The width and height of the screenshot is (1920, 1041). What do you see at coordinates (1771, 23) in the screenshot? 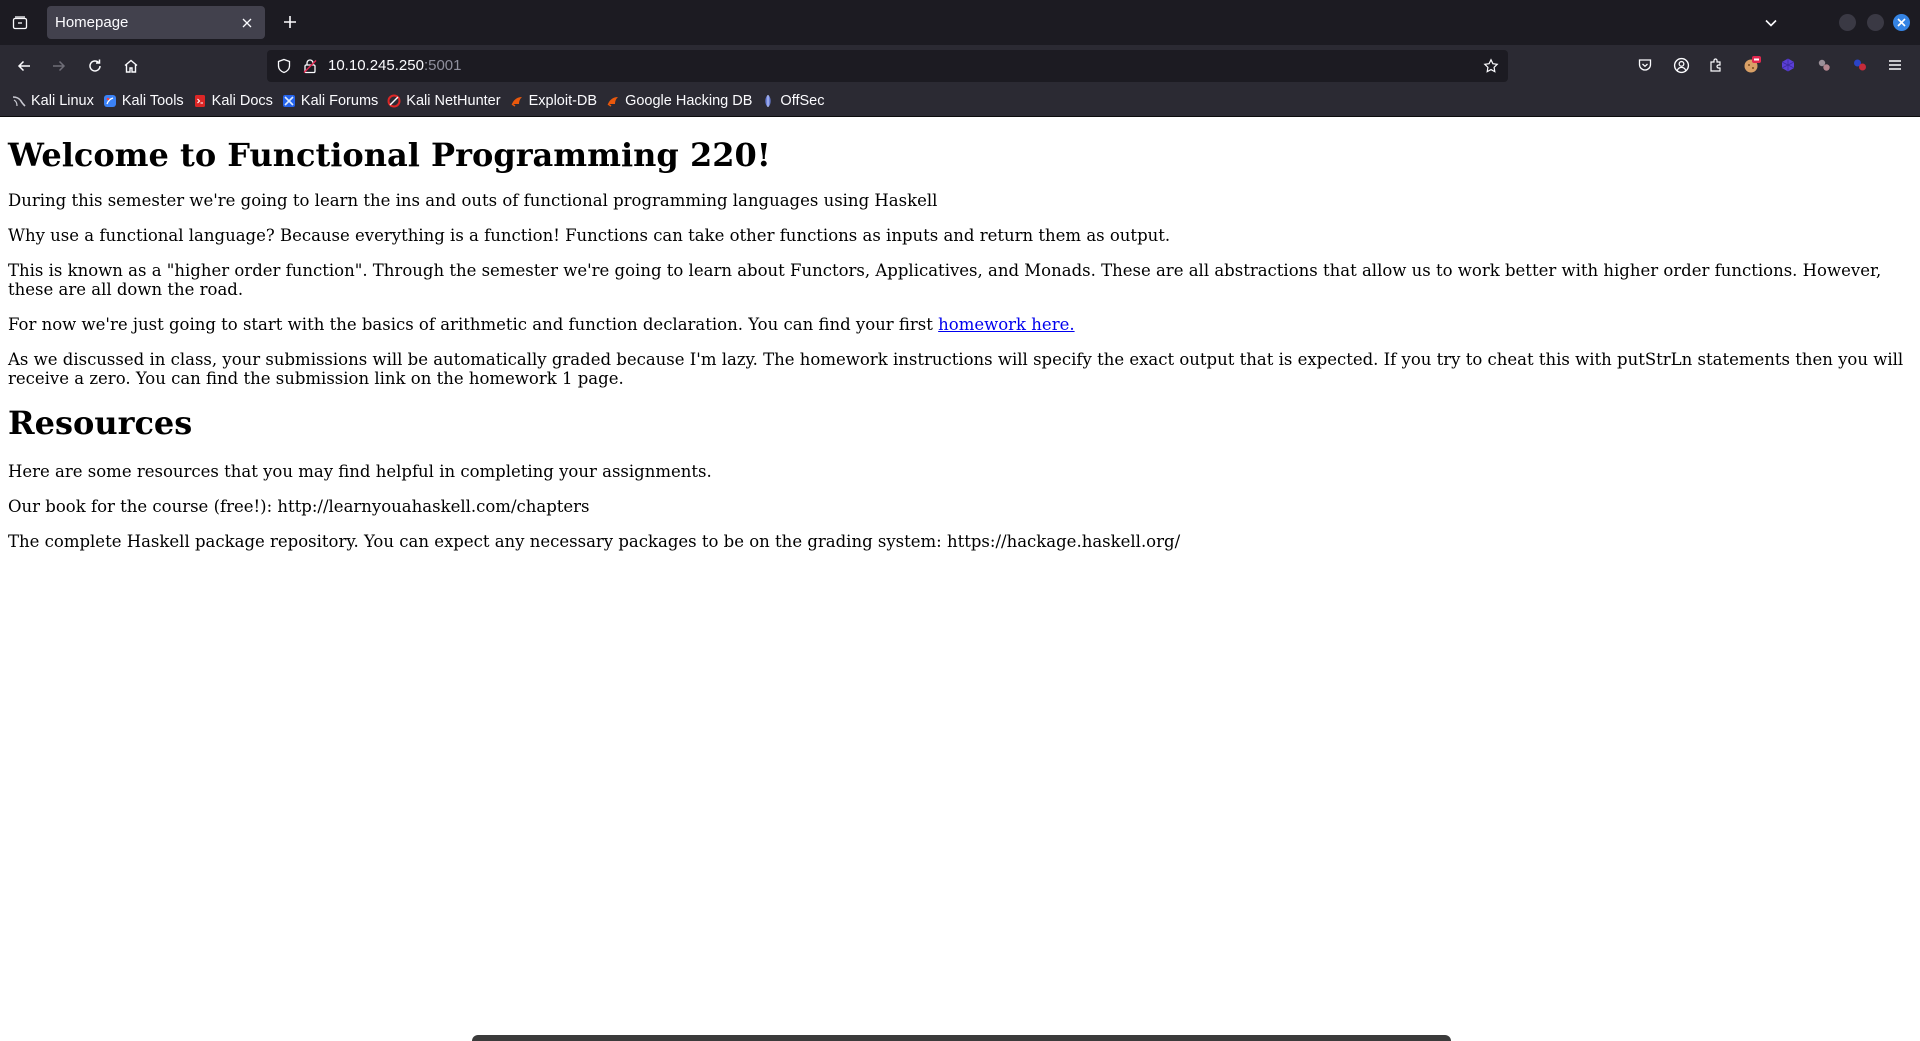
I see `chevron-down-icon` at bounding box center [1771, 23].